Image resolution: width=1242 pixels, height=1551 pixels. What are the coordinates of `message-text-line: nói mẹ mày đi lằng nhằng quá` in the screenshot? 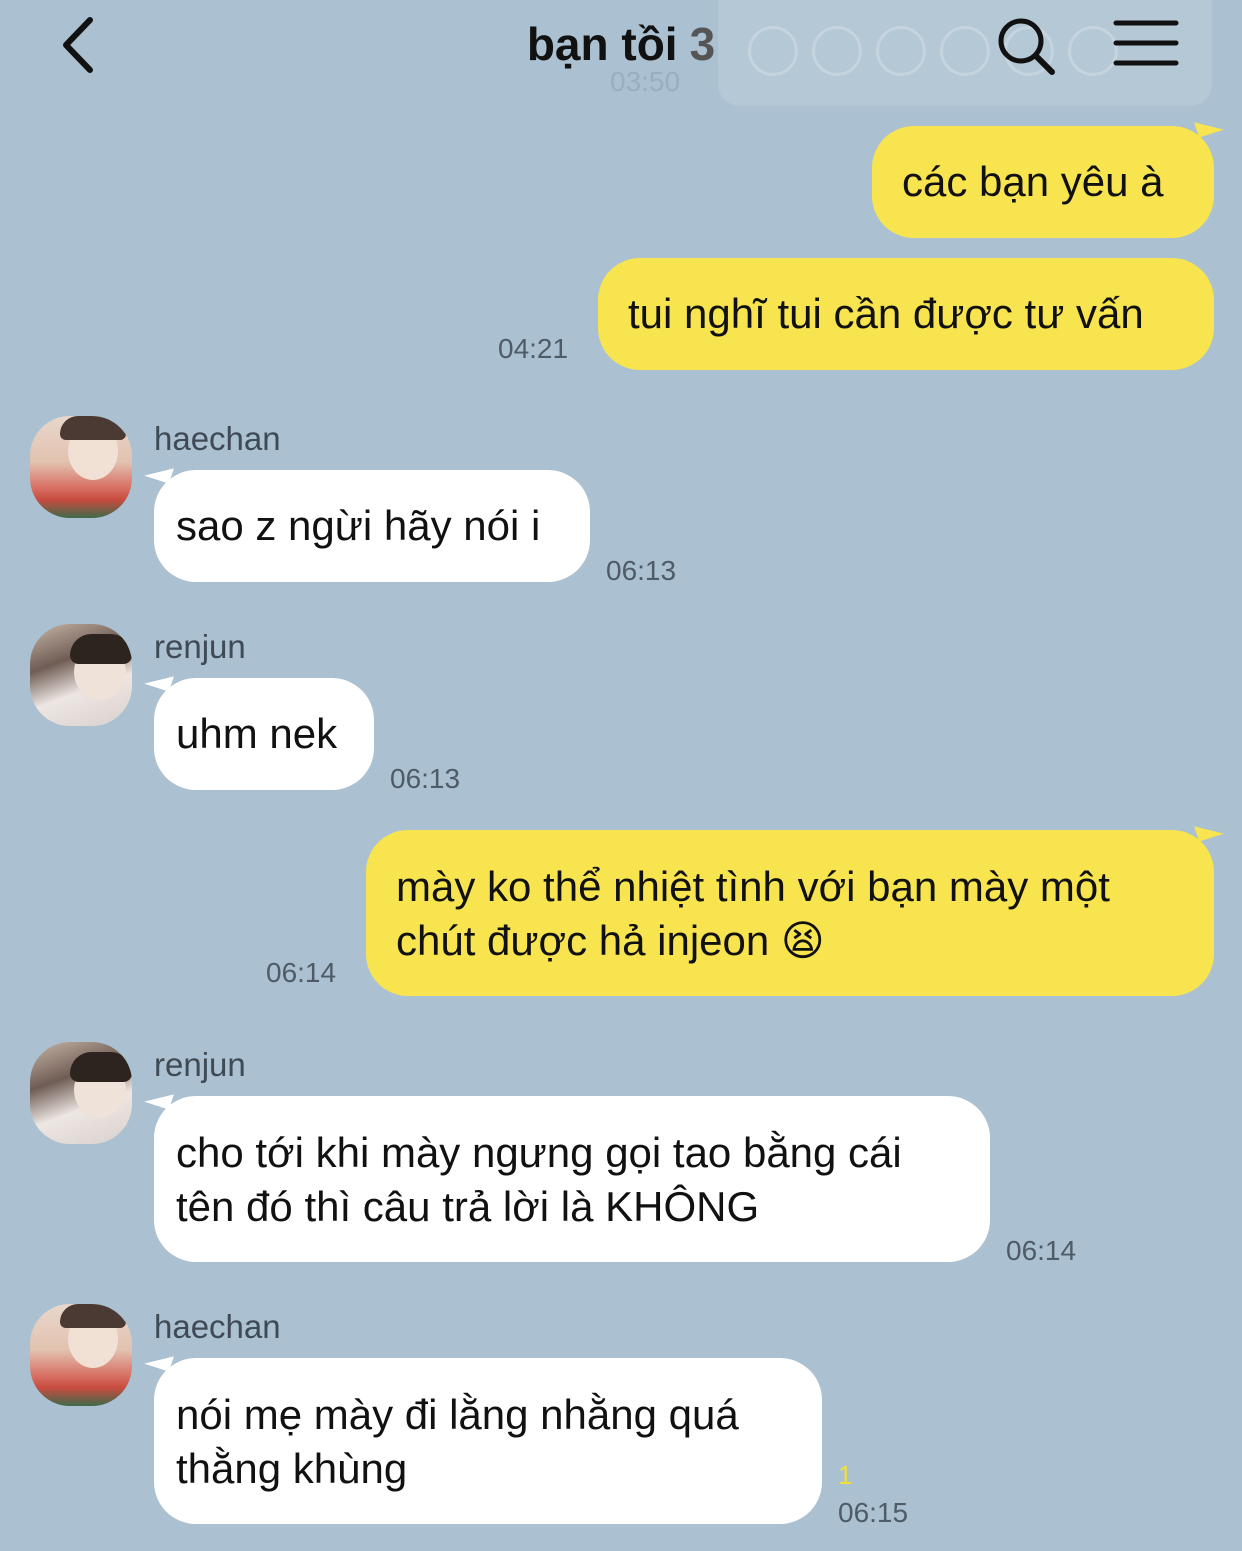 It's located at (457, 1414).